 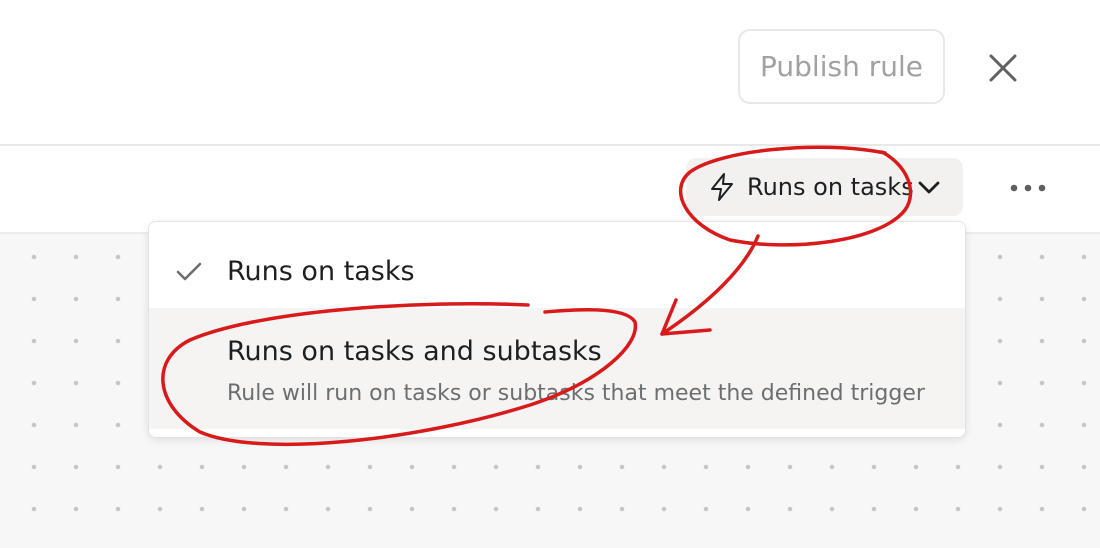 I want to click on option-label: Runs on tasks, so click(x=321, y=271).